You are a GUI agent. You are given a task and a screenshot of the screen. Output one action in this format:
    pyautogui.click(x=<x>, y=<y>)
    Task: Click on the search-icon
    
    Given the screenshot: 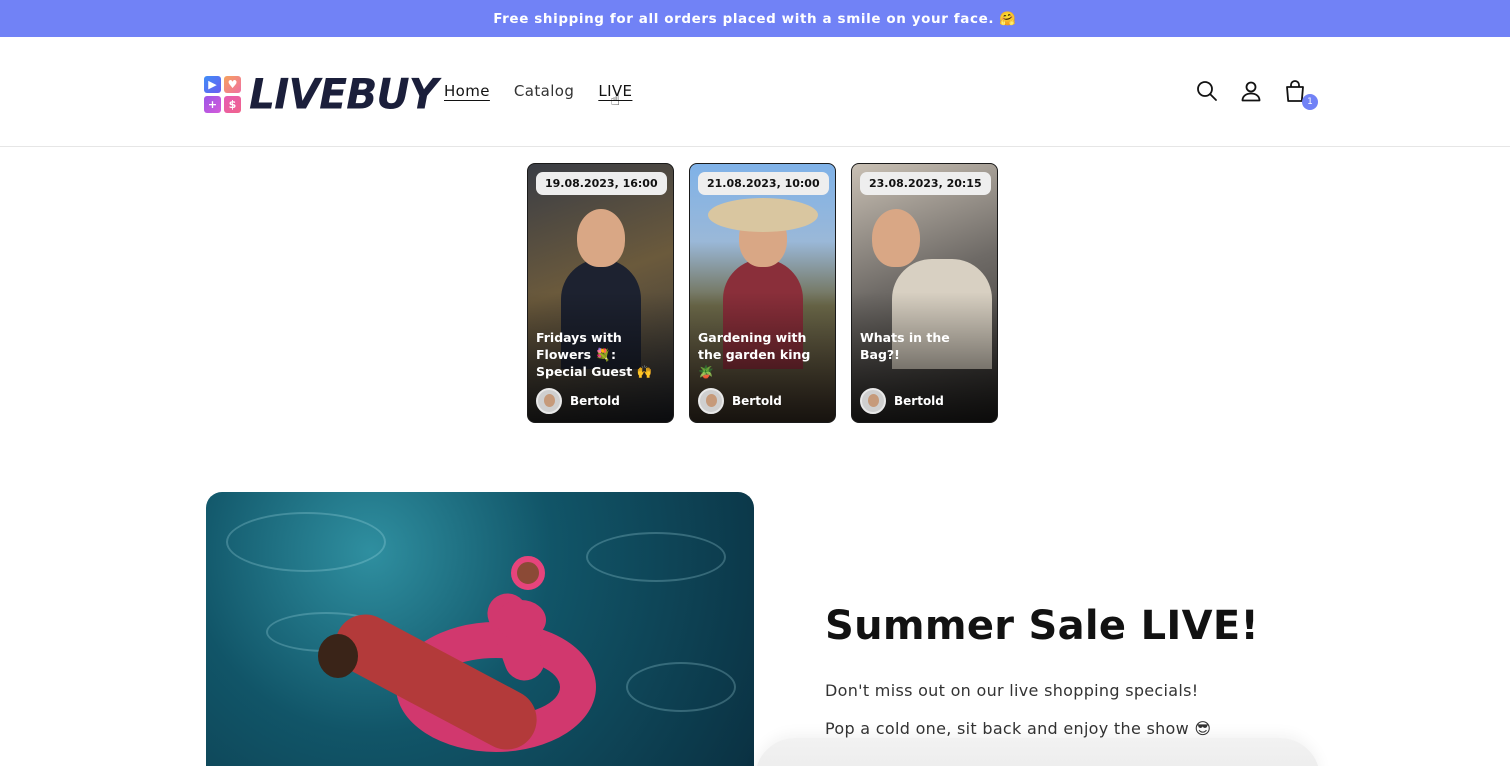 What is the action you would take?
    pyautogui.click(x=1207, y=91)
    